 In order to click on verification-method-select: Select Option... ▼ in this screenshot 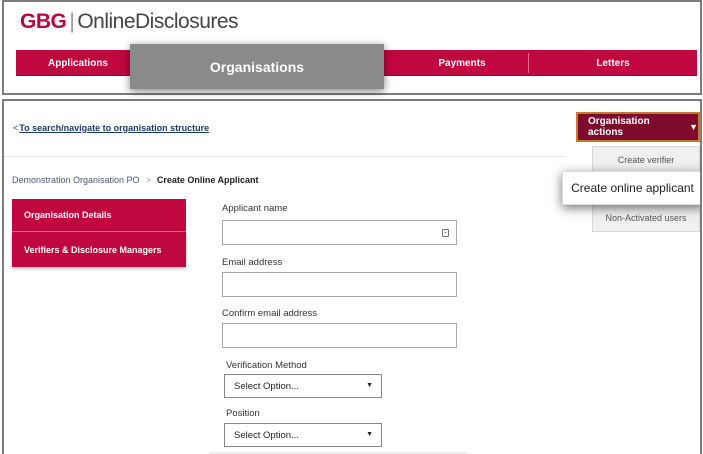, I will do `click(303, 386)`.